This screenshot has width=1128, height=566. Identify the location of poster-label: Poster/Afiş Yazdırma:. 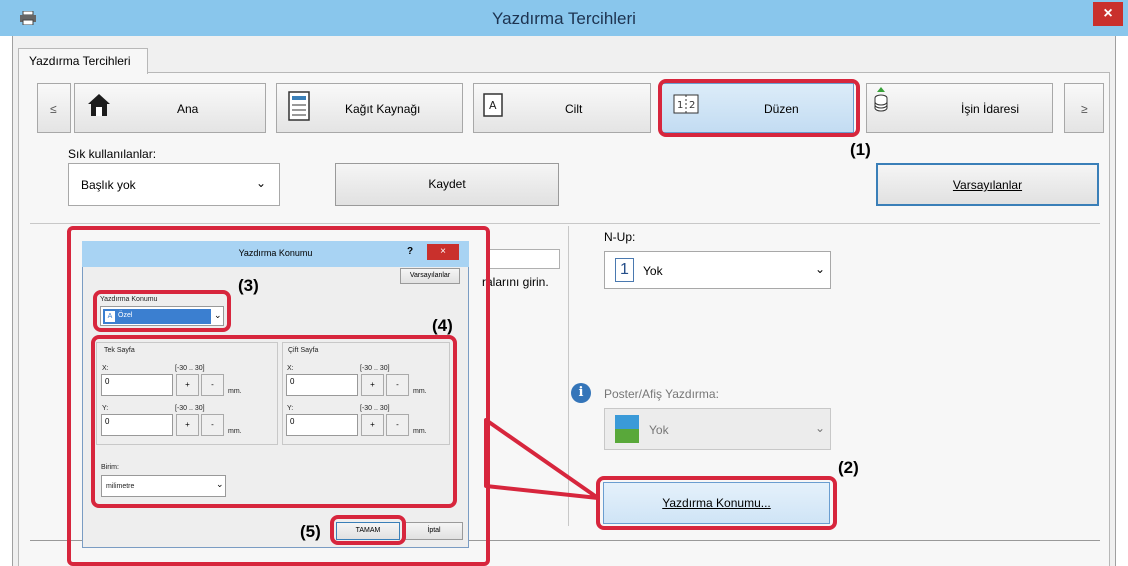
(661, 394).